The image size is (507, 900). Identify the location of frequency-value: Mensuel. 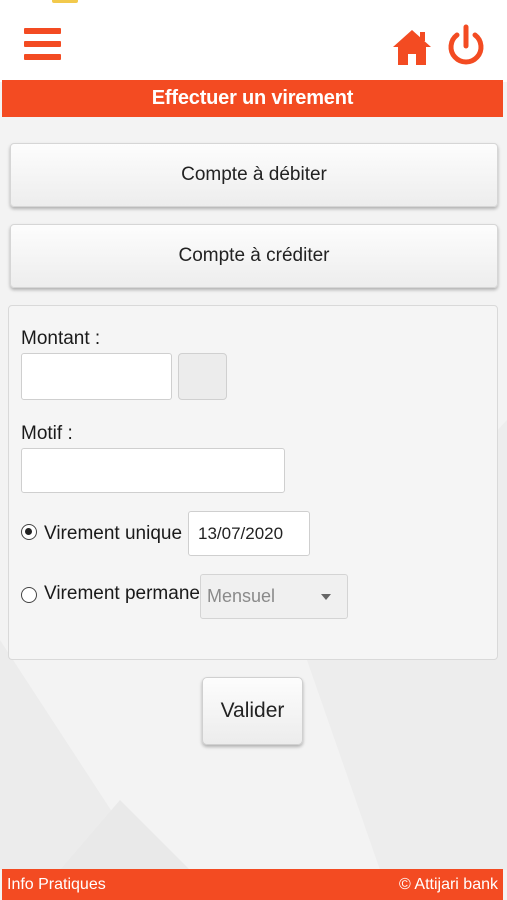
(241, 596).